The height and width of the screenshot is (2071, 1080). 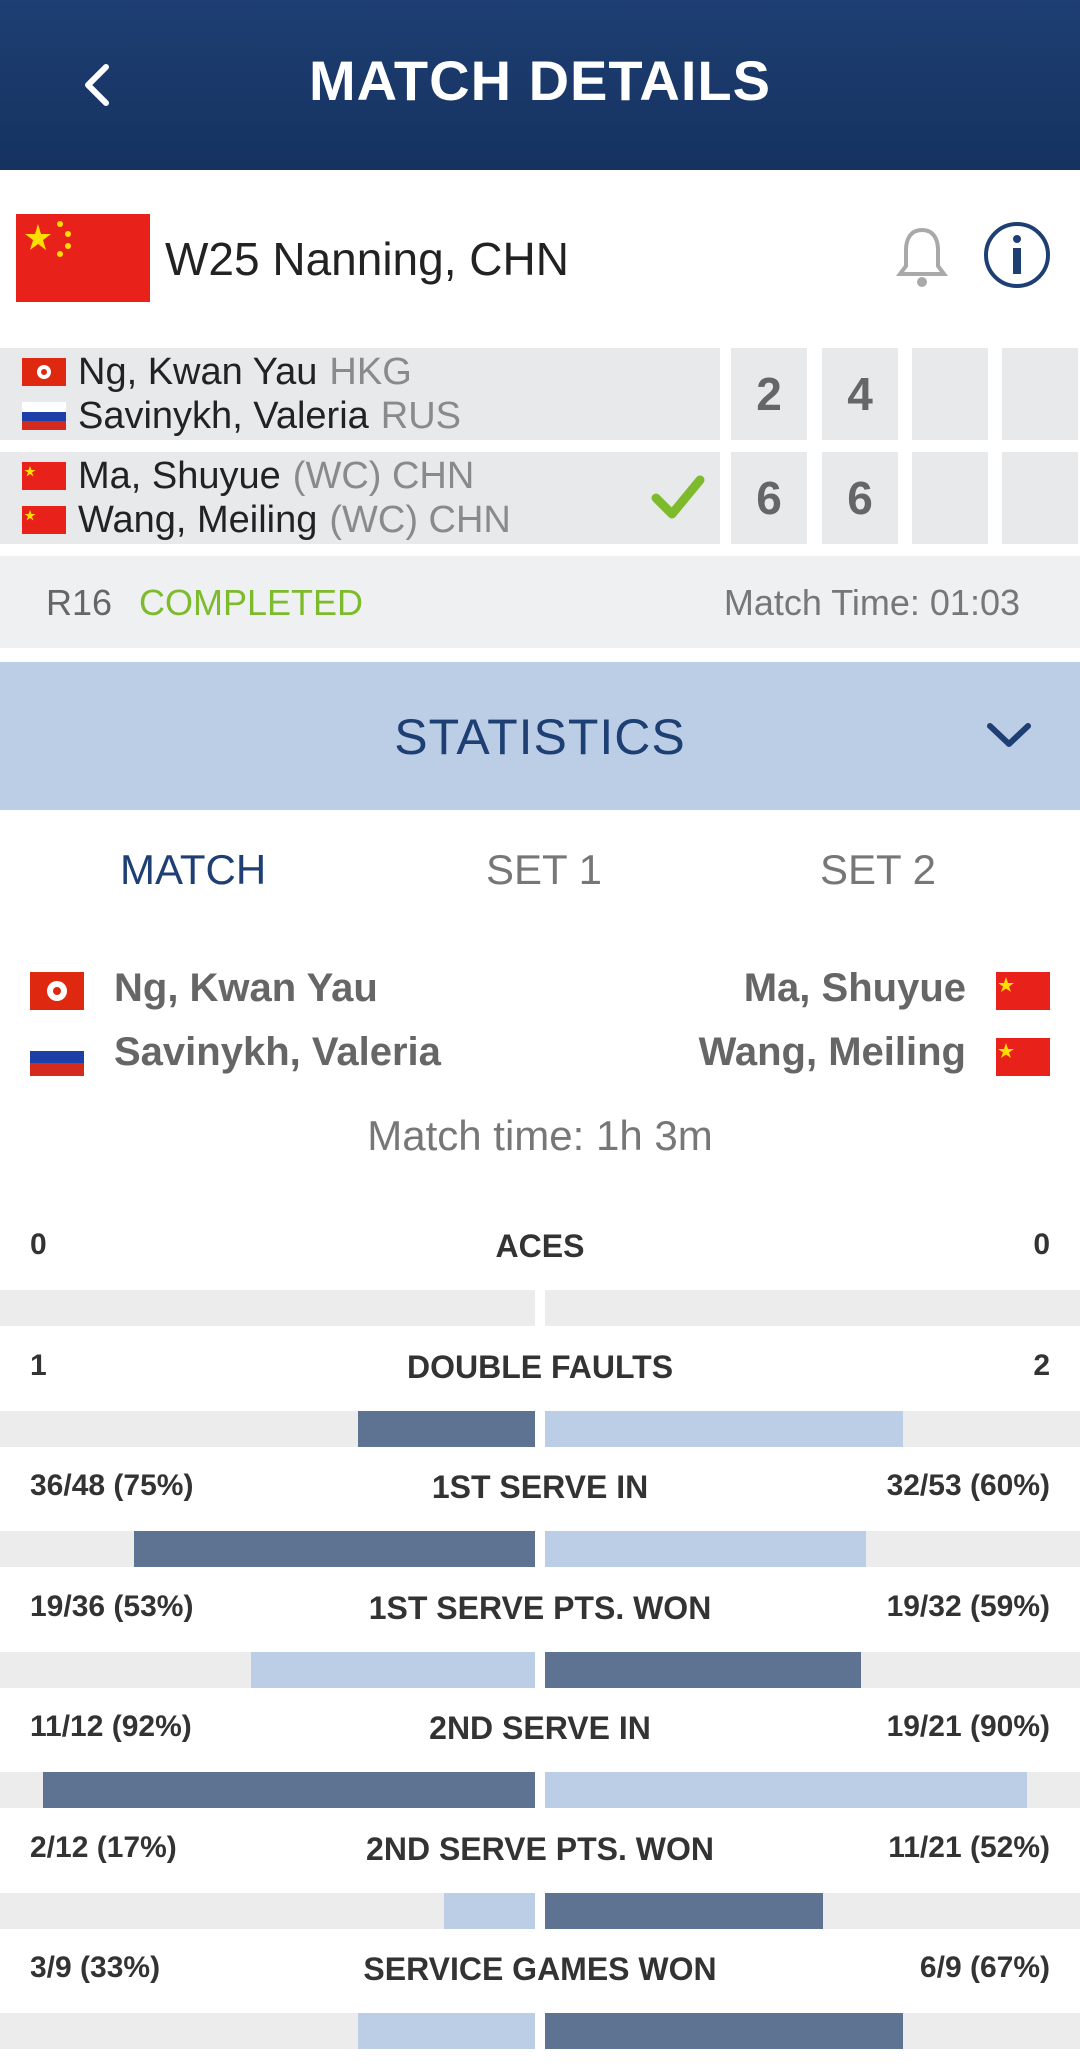 I want to click on top-app-bar: MATCH DETAILS, so click(x=540, y=85).